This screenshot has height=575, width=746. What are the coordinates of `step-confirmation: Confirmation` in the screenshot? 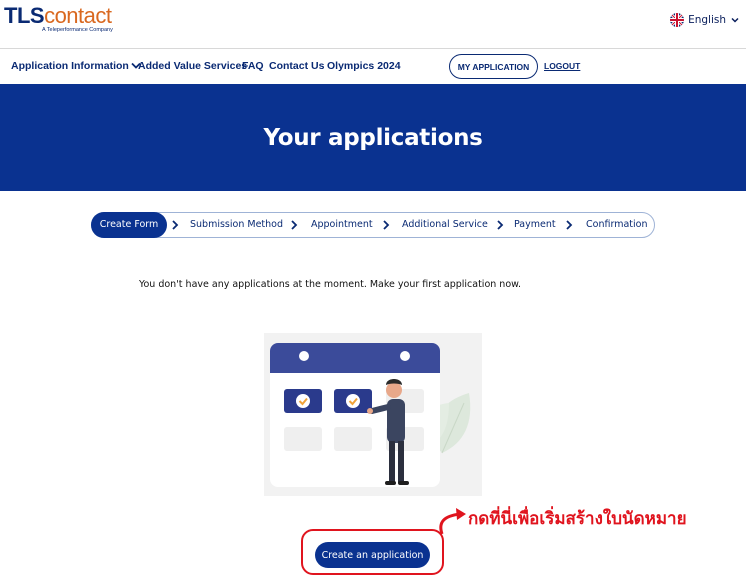 It's located at (617, 224).